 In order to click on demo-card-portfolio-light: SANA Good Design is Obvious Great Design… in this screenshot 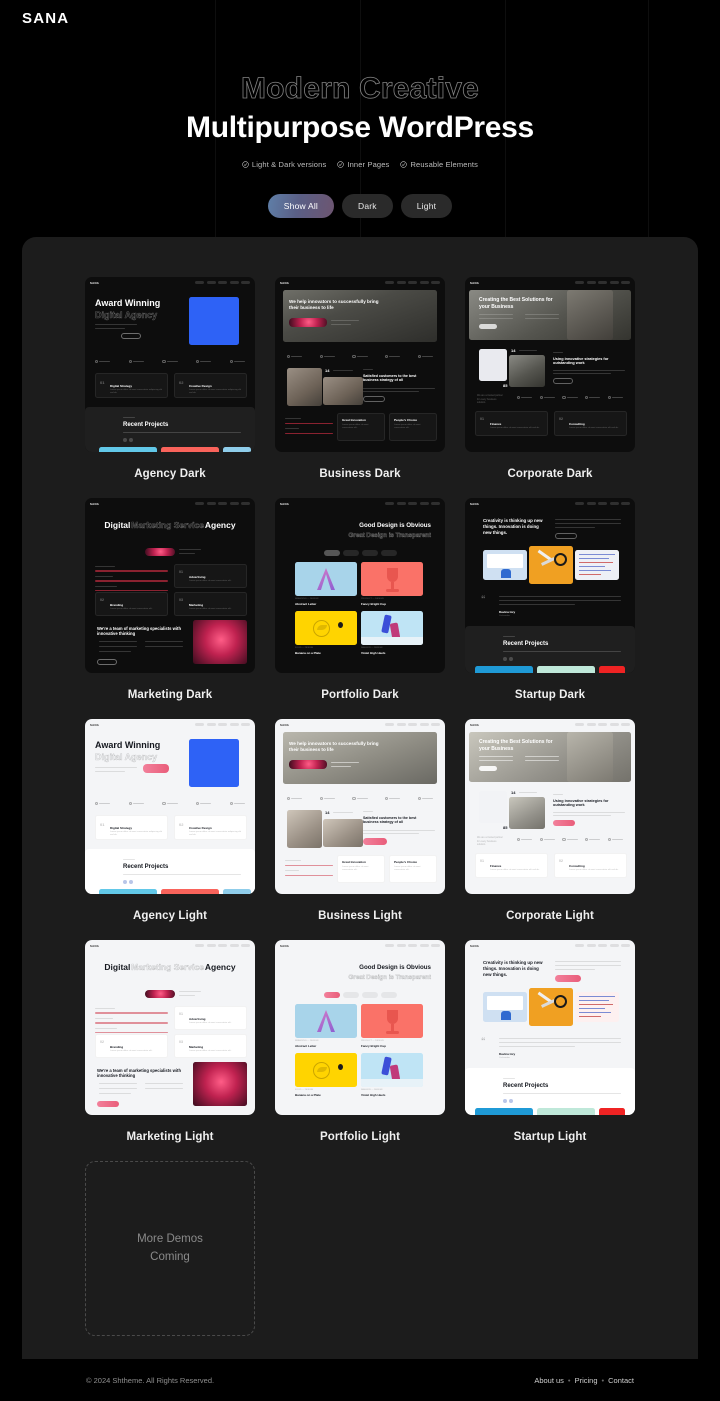, I will do `click(360, 1041)`.